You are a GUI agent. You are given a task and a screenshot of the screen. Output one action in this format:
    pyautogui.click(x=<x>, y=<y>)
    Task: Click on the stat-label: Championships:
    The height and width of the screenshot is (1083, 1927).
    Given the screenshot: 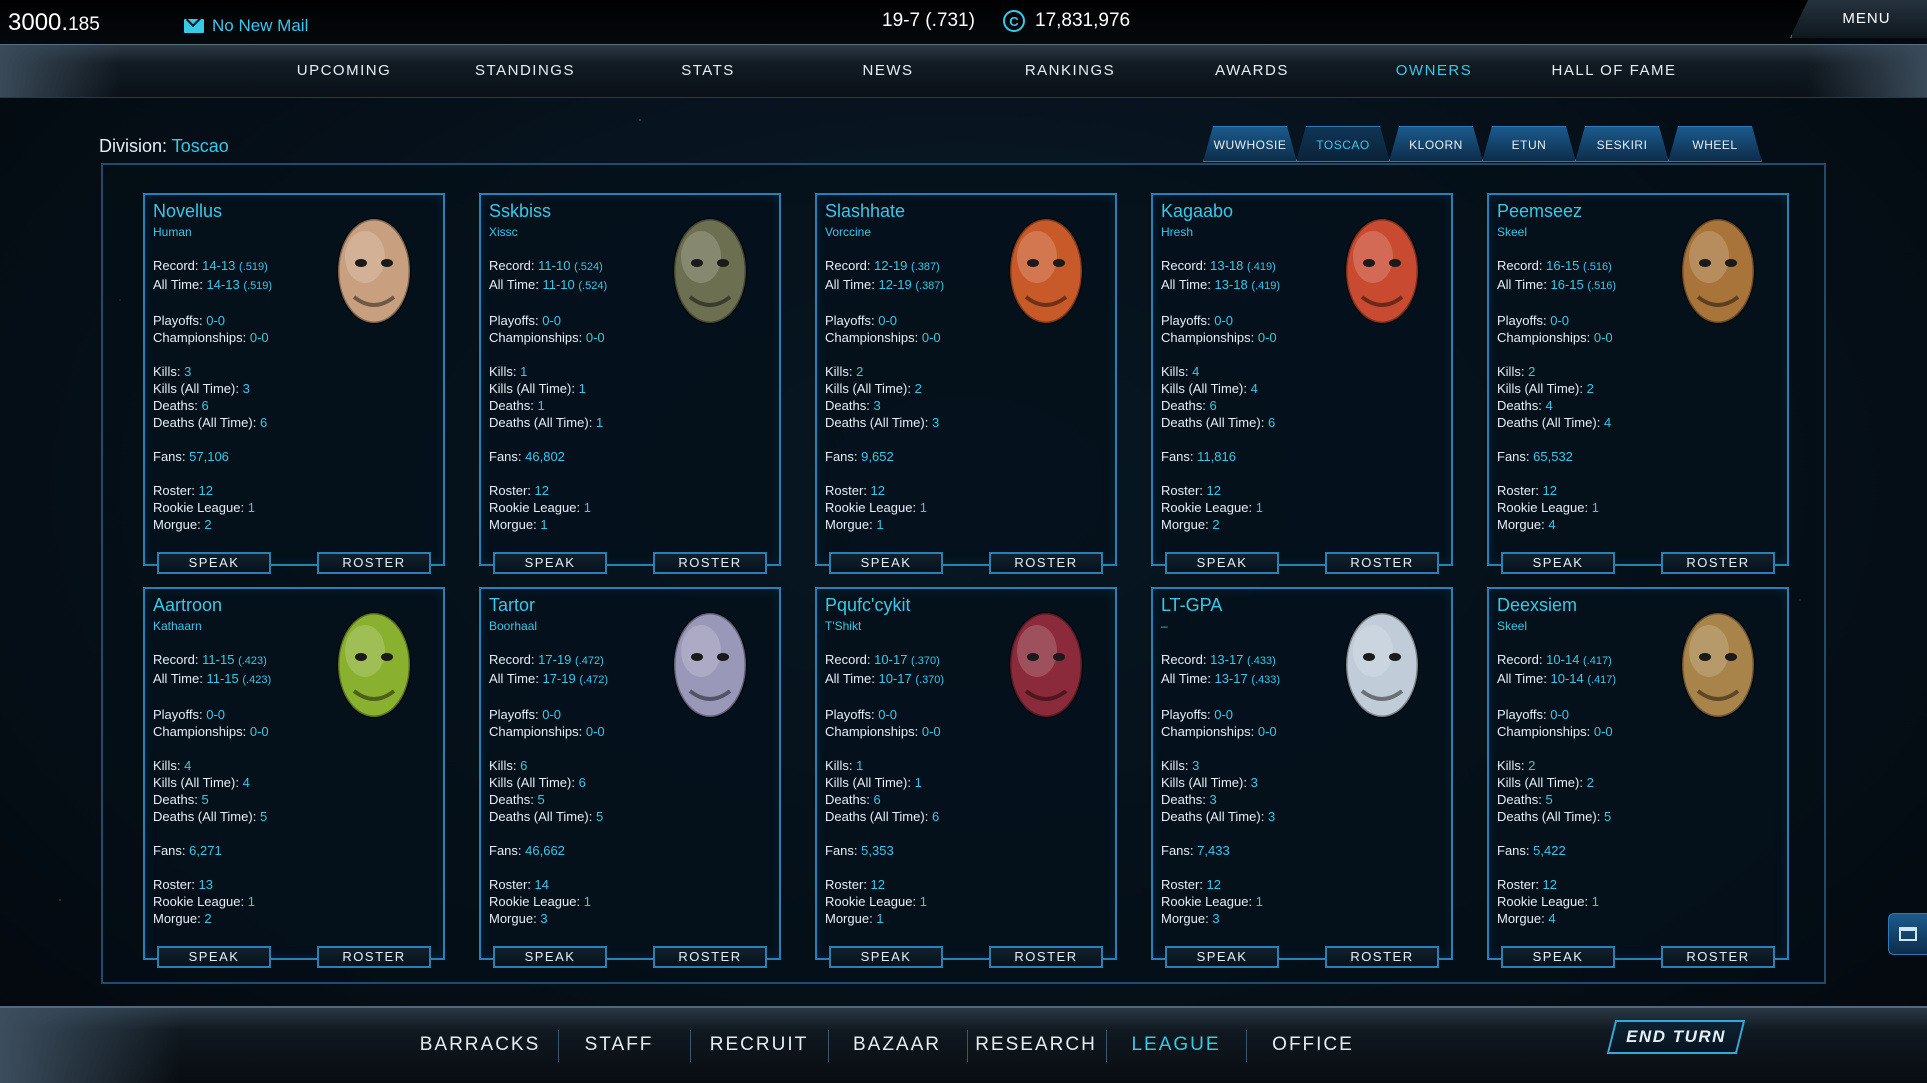 What is the action you would take?
    pyautogui.click(x=536, y=337)
    